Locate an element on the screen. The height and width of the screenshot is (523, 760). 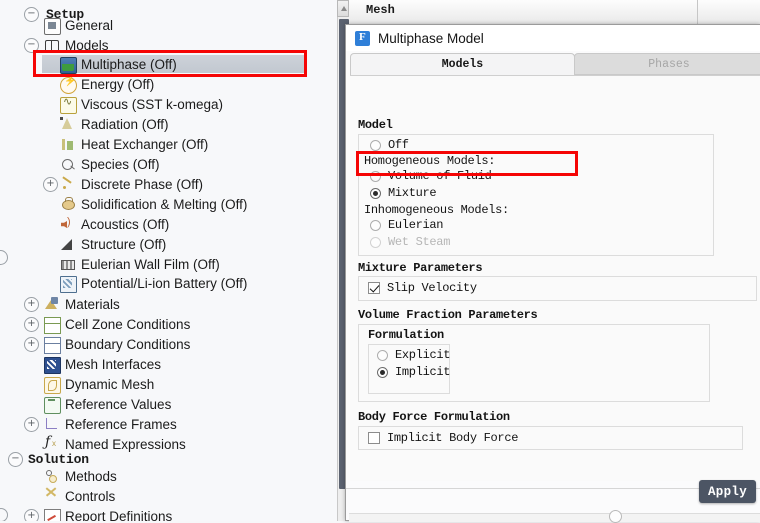
tree-item-report-definitions: + Report Definitions is located at coordinates (168, 513).